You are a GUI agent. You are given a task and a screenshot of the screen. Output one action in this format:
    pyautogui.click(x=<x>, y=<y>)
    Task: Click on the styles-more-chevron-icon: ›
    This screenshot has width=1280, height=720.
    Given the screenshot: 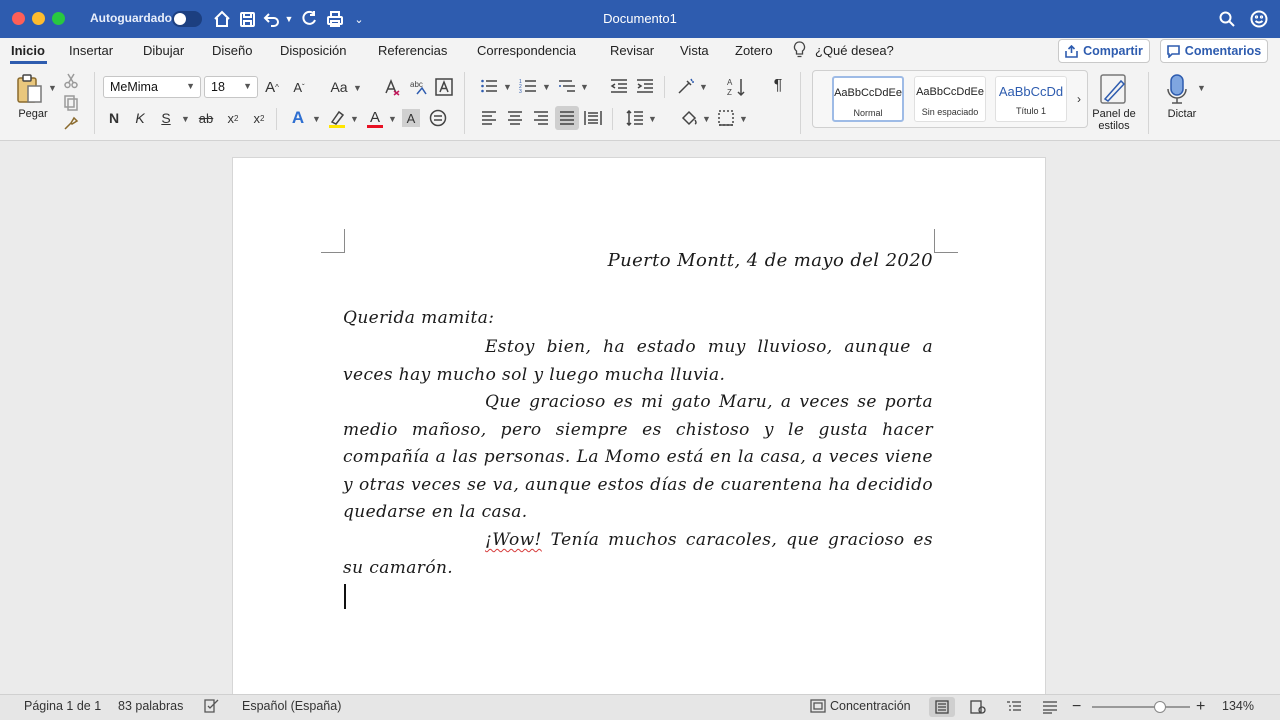 What is the action you would take?
    pyautogui.click(x=1079, y=99)
    